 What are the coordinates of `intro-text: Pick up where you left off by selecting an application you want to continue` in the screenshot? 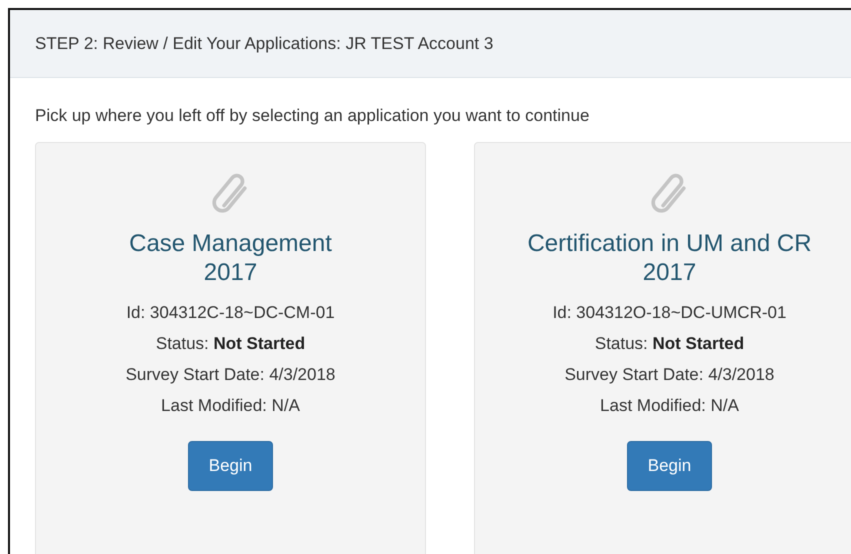 It's located at (312, 116).